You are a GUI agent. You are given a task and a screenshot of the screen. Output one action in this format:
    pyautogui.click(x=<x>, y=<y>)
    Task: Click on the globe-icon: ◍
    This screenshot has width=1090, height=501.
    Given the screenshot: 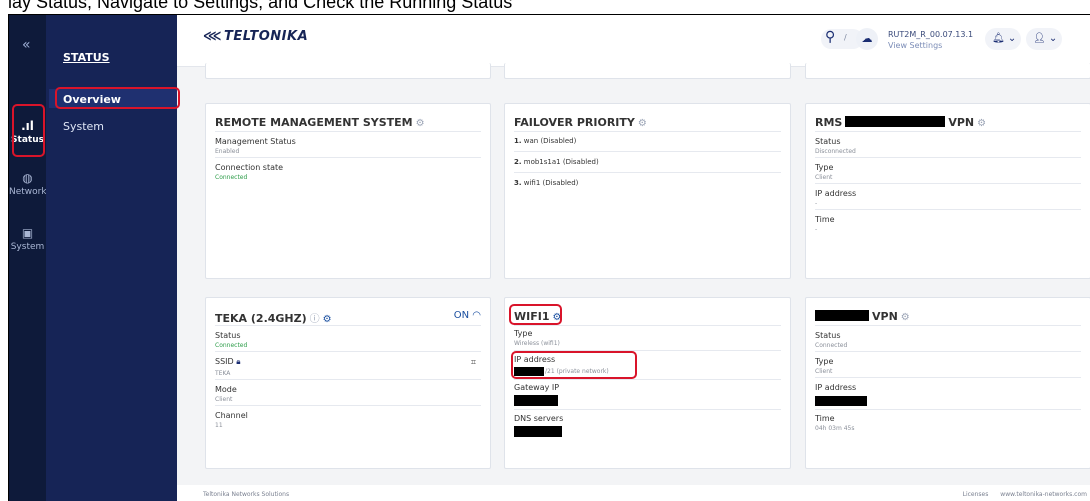 What is the action you would take?
    pyautogui.click(x=27, y=178)
    